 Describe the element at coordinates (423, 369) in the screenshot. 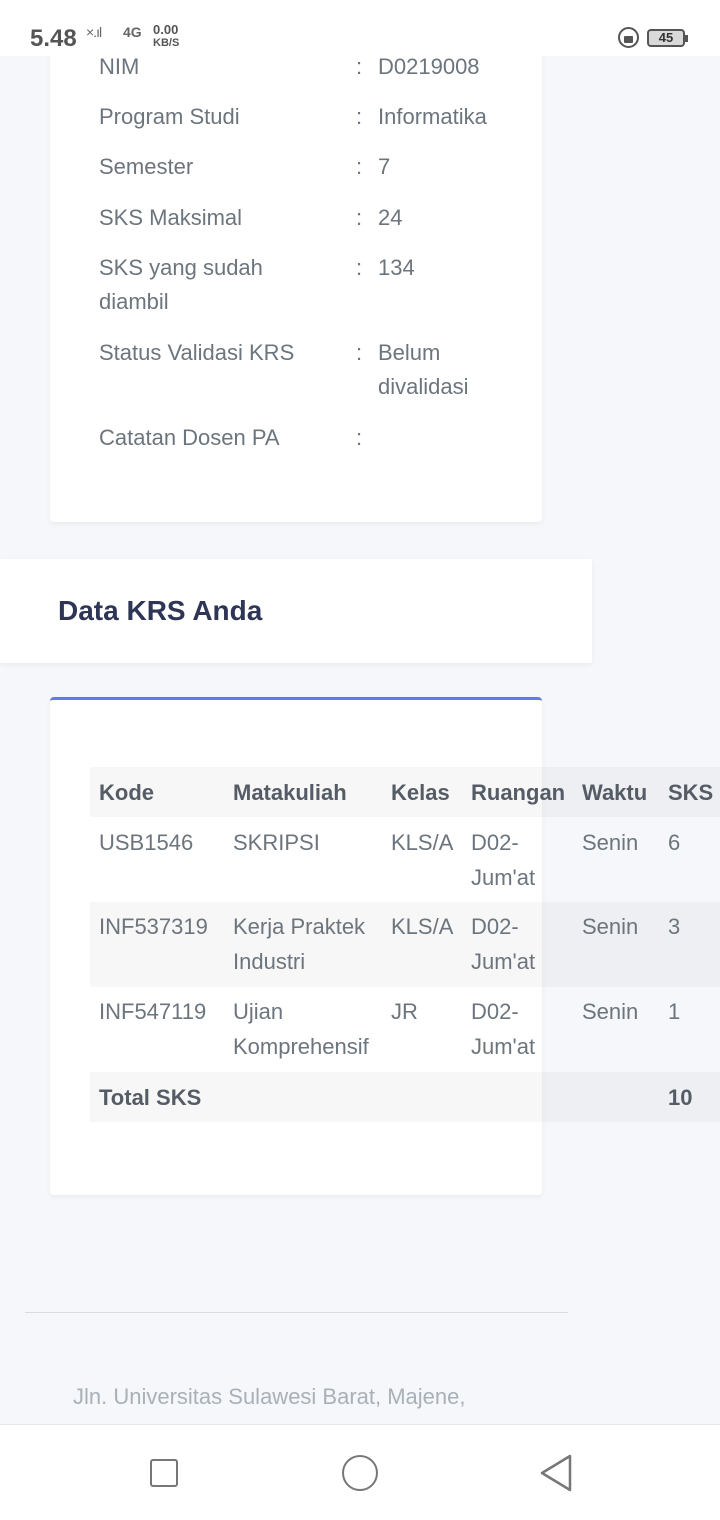

I see `status-validasi-value: Belum divalidasi` at that location.